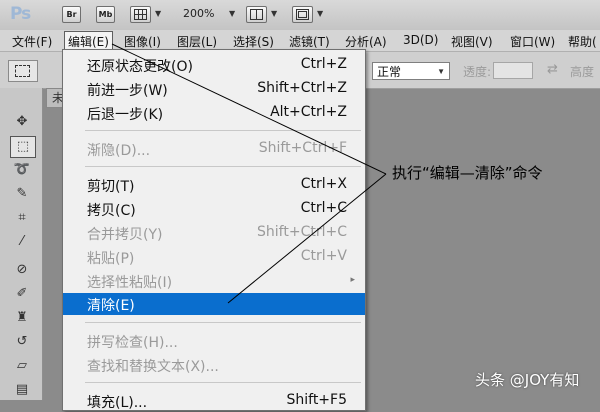 Image resolution: width=600 pixels, height=412 pixels. What do you see at coordinates (467, 173) in the screenshot?
I see `annotation-label: 执行“编辑—清除”命令` at bounding box center [467, 173].